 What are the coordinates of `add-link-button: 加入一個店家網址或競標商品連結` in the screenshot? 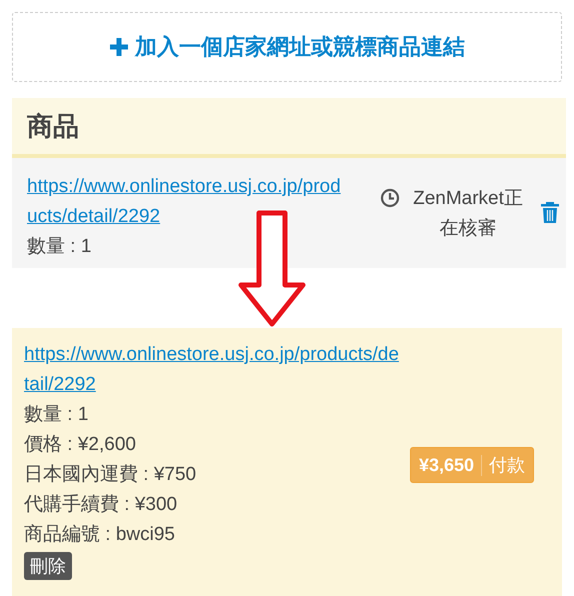 It's located at (287, 47).